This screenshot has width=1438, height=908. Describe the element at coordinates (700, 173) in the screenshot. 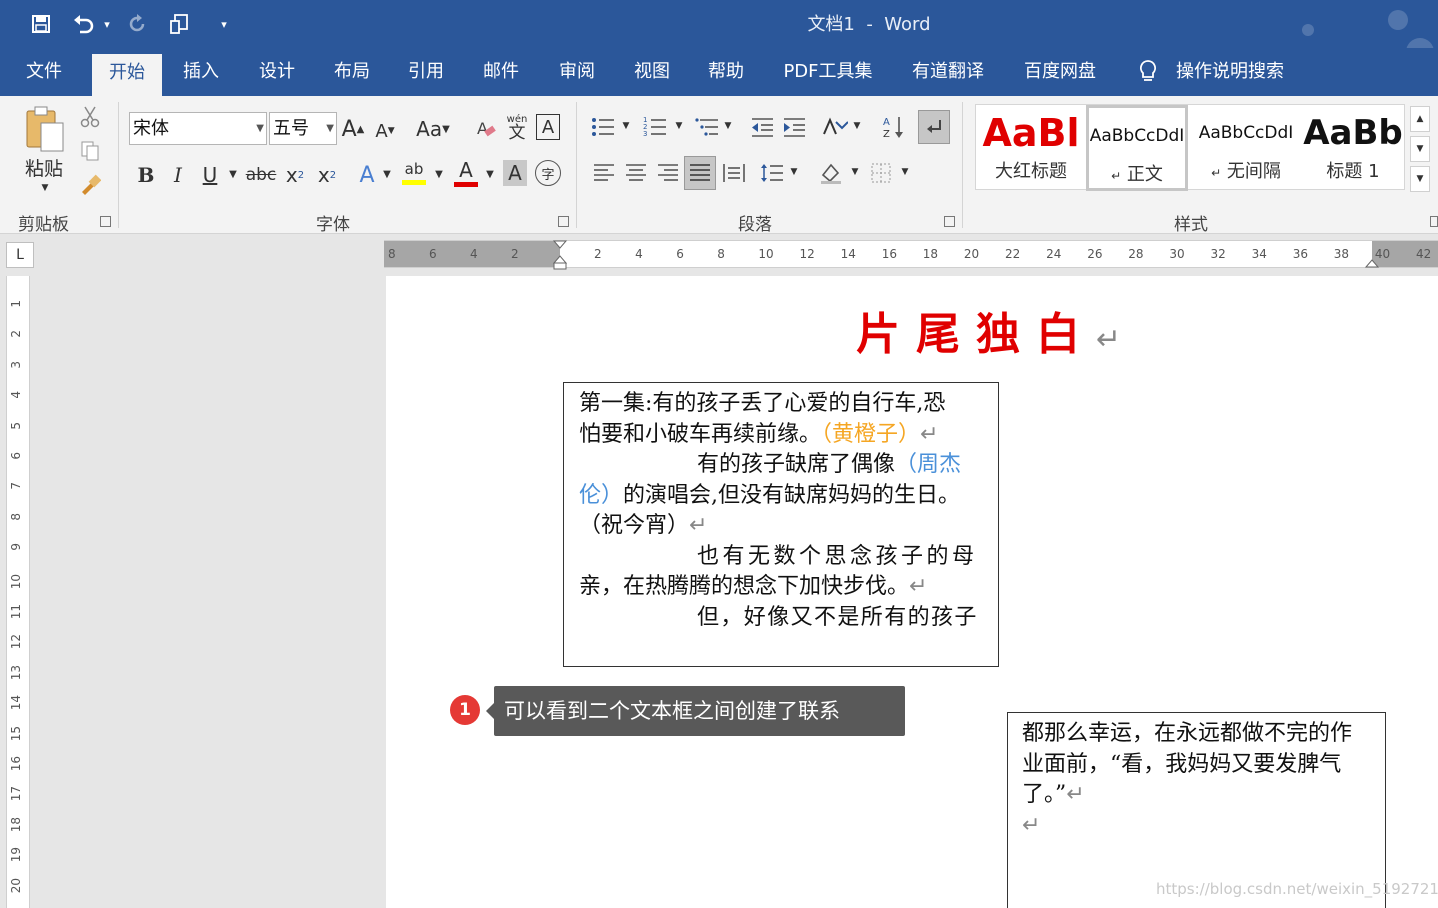

I see `justify-icon` at that location.